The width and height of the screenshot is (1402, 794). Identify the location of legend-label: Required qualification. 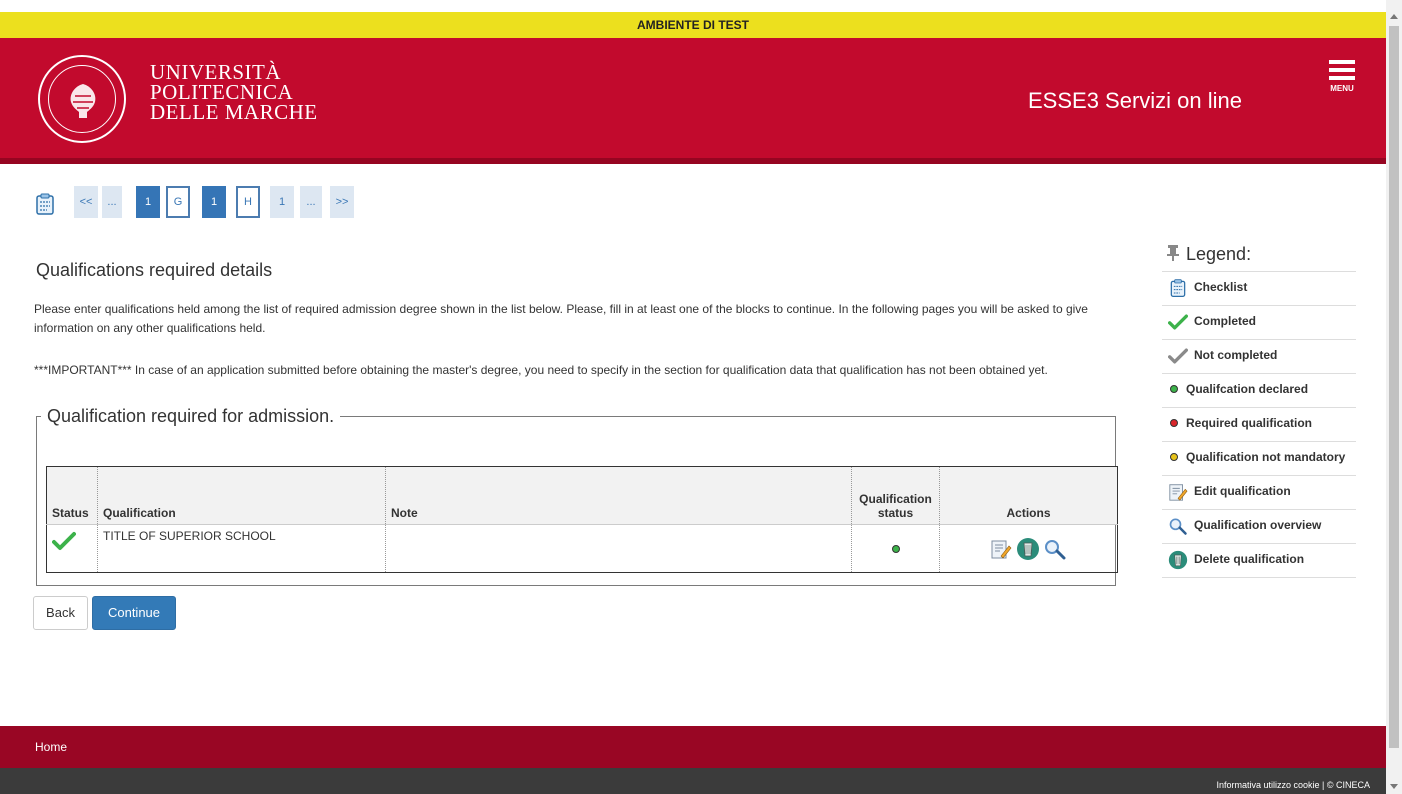
(1249, 423).